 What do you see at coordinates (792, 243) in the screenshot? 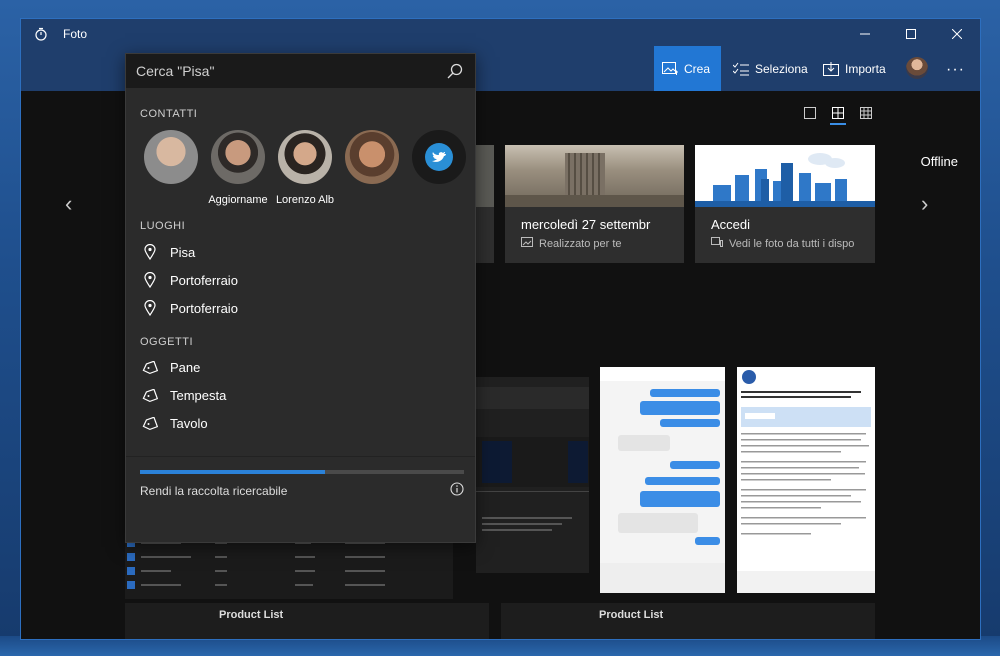
I see `signin-subtitle: Vedi le foto da tutti i dispo` at bounding box center [792, 243].